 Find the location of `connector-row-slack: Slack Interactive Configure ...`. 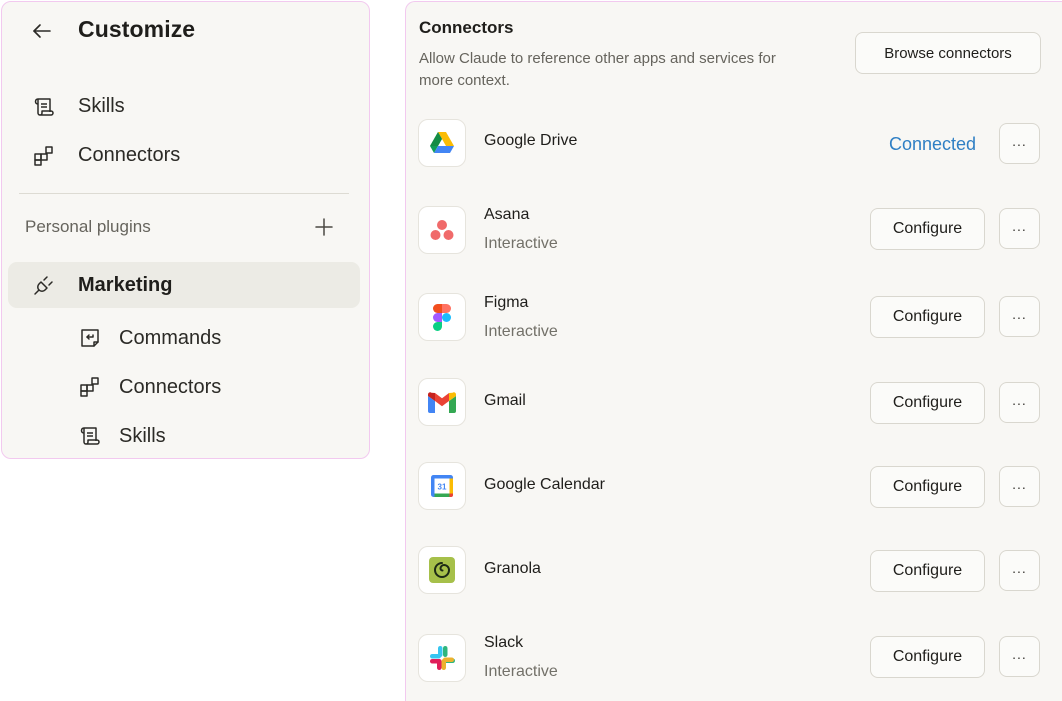

connector-row-slack: Slack Interactive Configure ... is located at coordinates (734, 658).